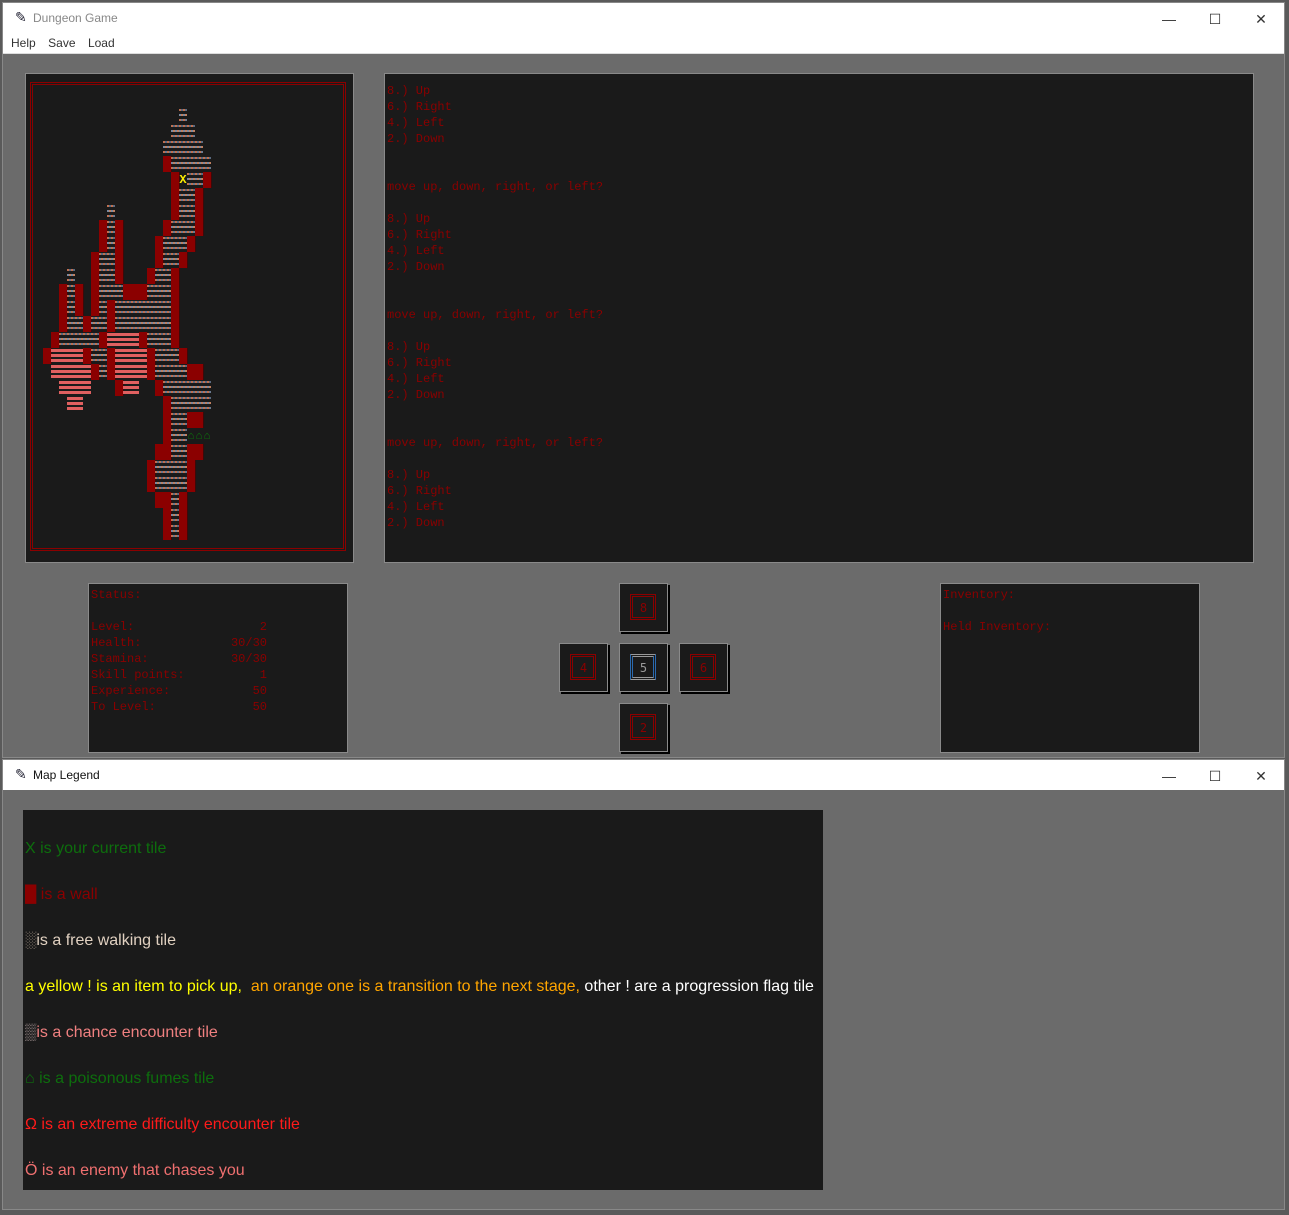  What do you see at coordinates (643, 667) in the screenshot?
I see `wait-button: 5` at bounding box center [643, 667].